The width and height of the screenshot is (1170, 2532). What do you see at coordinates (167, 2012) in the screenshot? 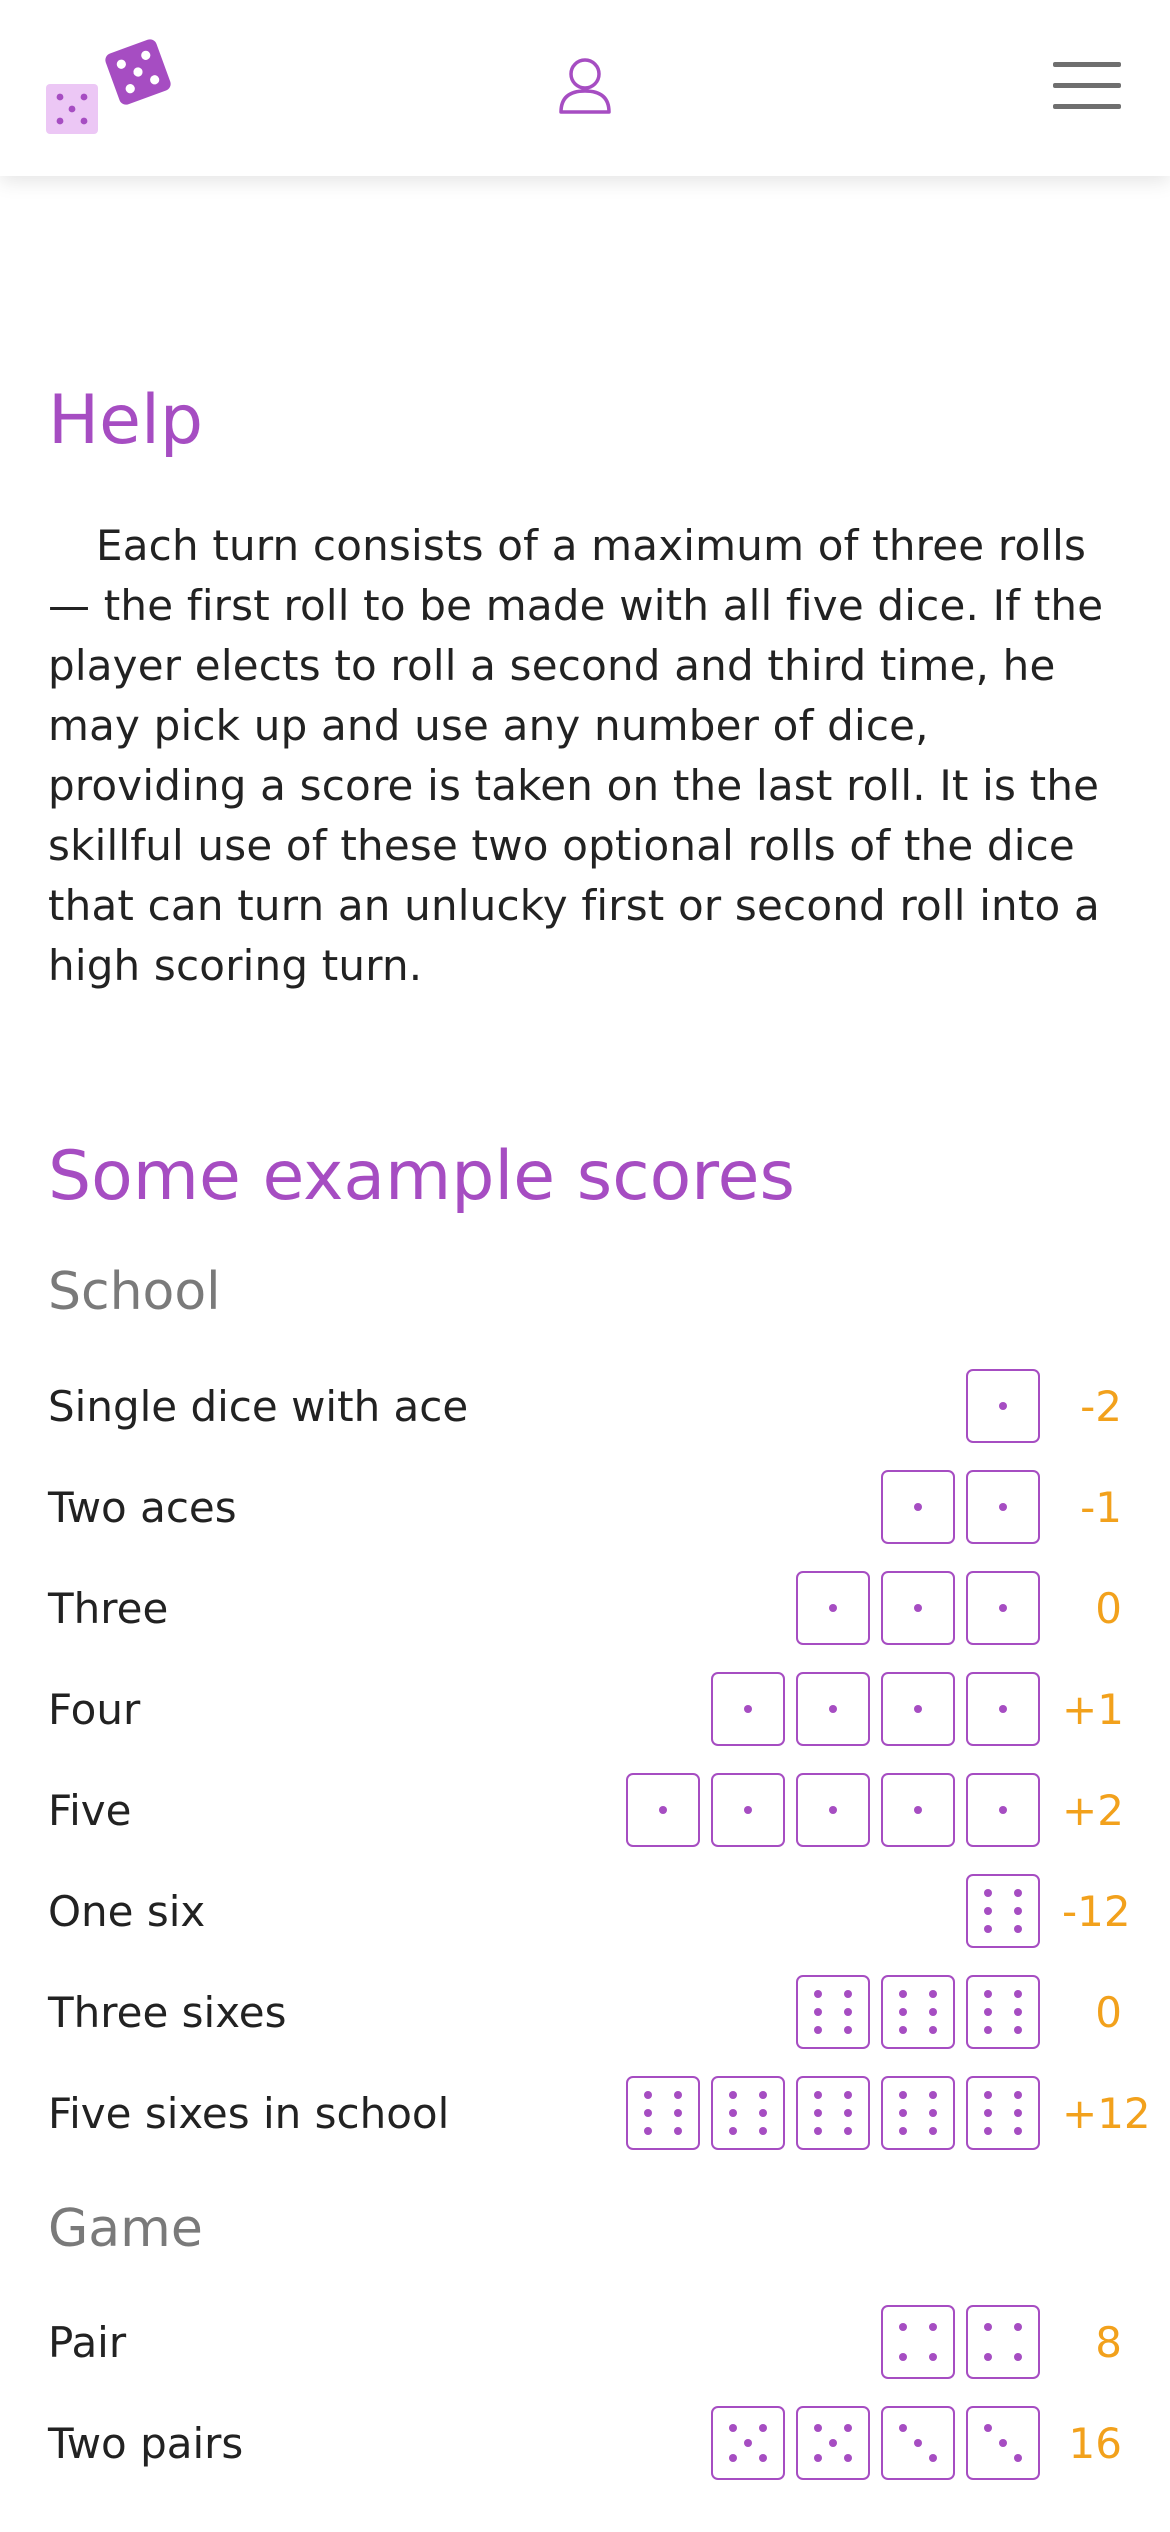
I see `score-row-label: Three sixes` at bounding box center [167, 2012].